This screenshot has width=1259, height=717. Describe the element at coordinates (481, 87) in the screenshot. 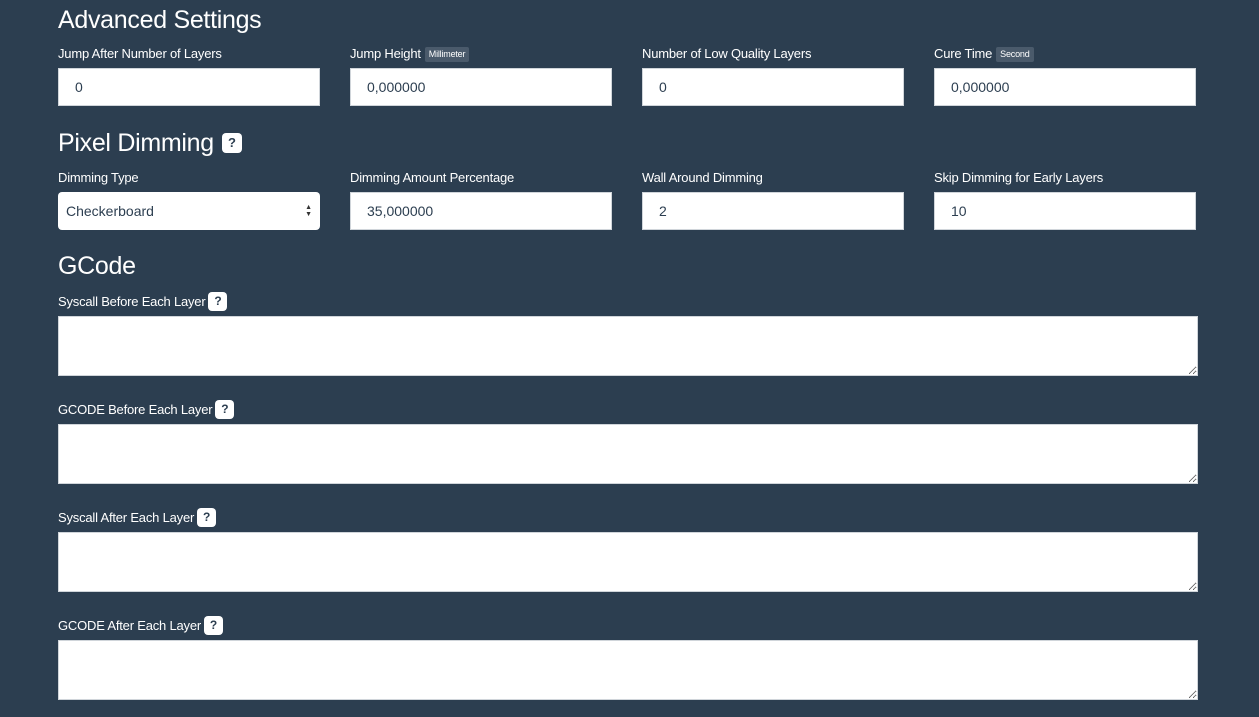

I see `jump-height-input` at that location.